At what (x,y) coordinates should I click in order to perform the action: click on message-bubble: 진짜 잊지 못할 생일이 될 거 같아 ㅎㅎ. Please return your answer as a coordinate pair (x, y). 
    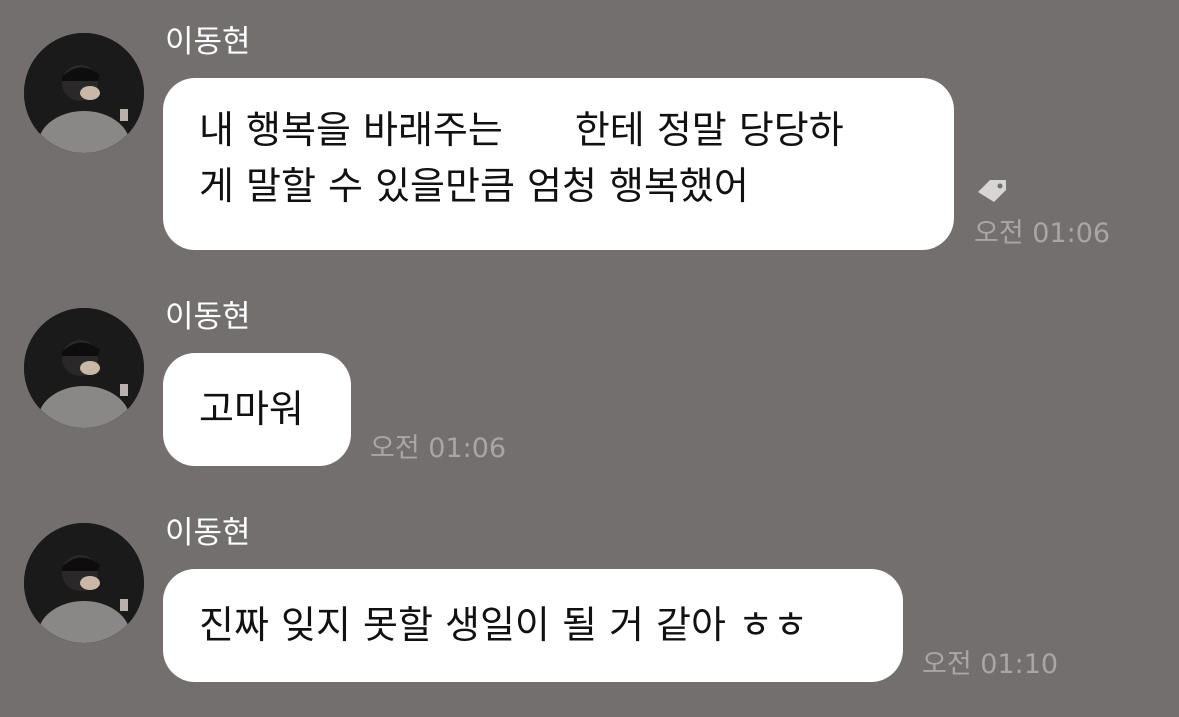
    Looking at the image, I should click on (533, 625).